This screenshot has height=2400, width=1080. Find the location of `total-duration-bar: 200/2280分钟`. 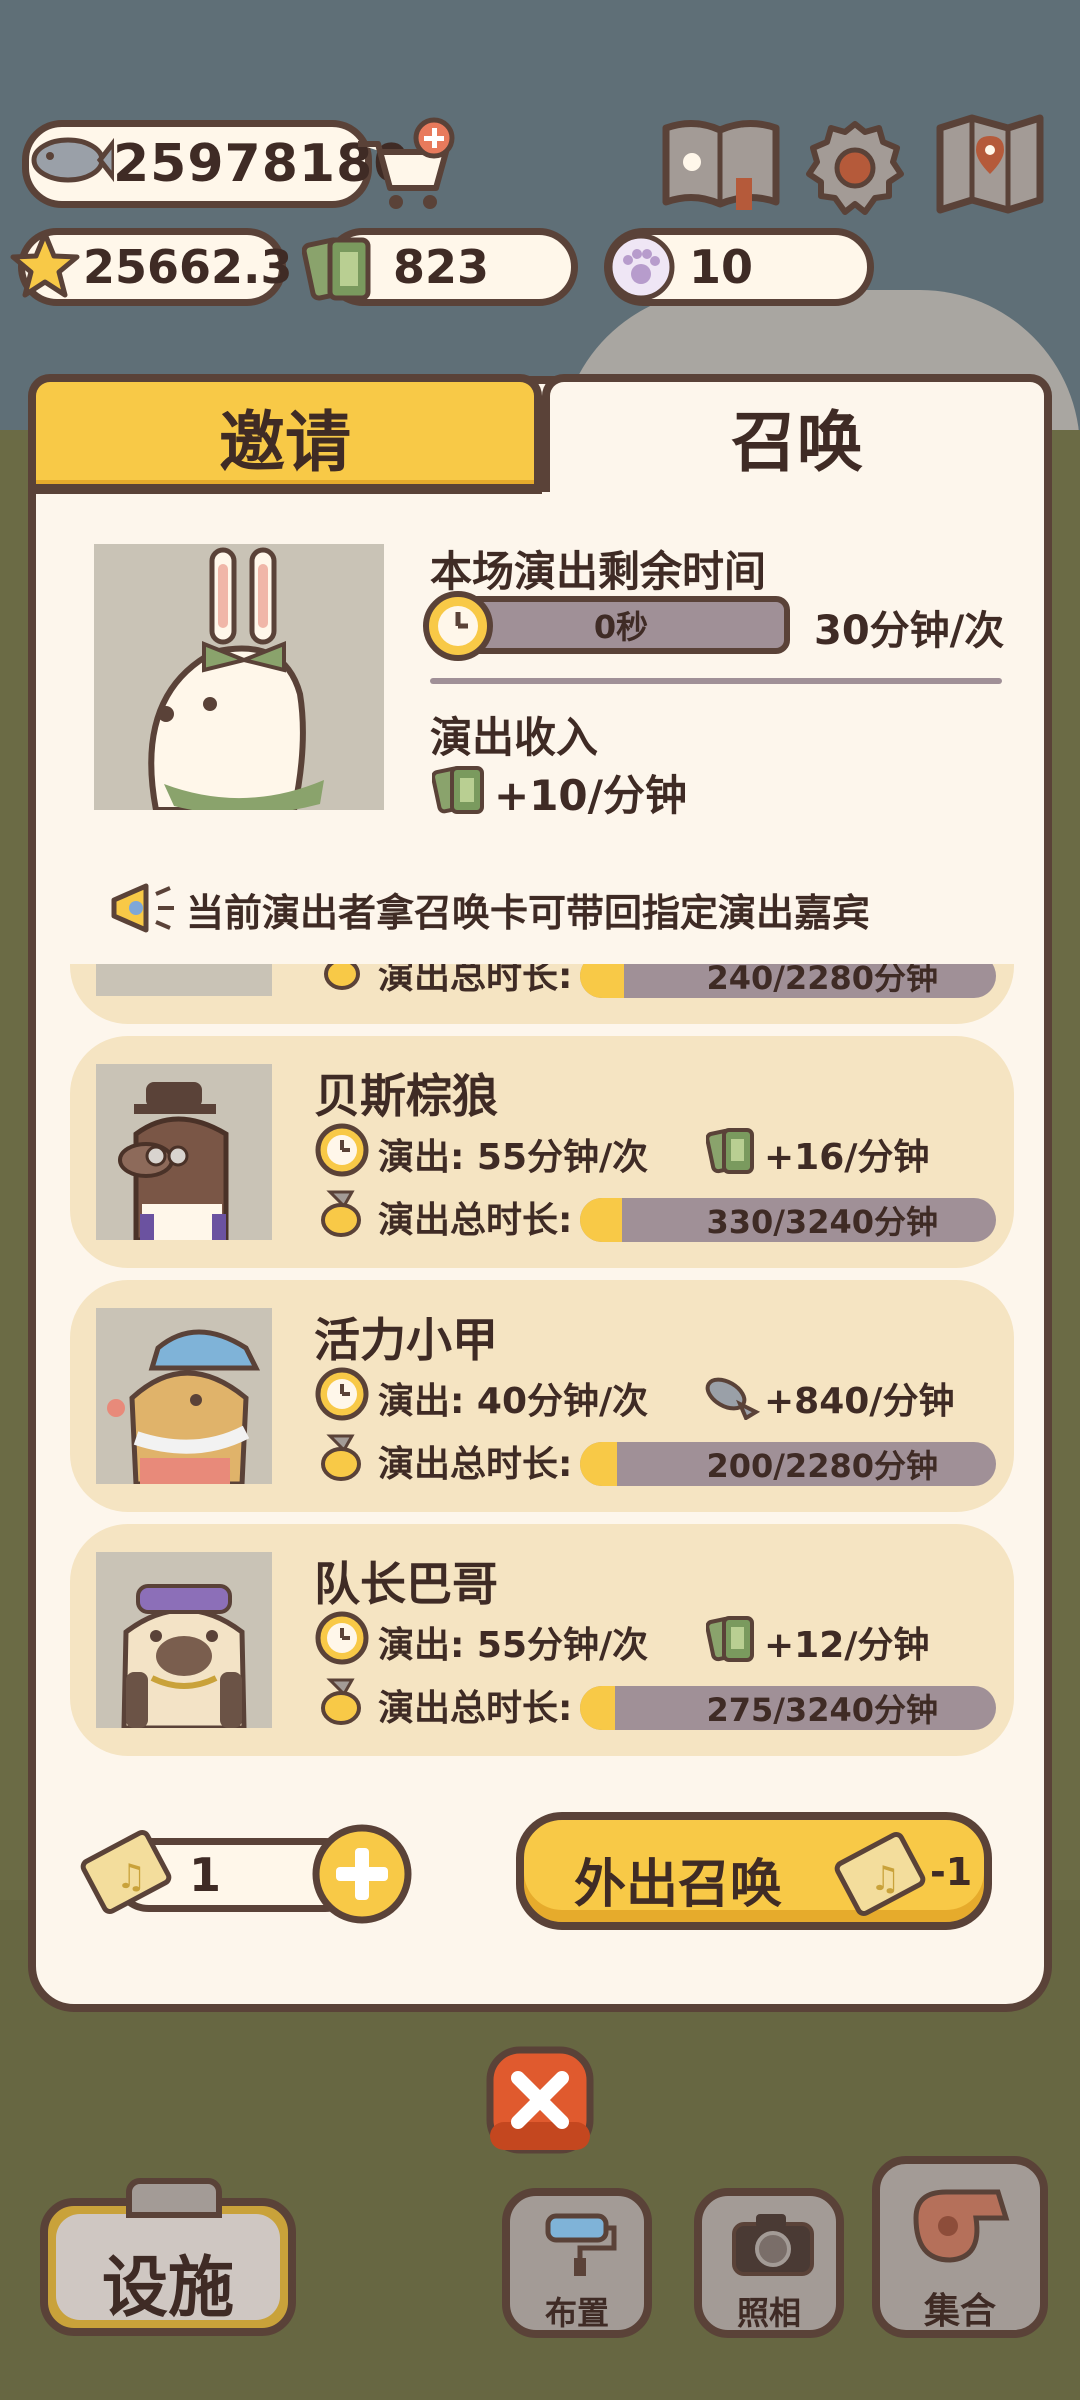

total-duration-bar: 200/2280分钟 is located at coordinates (788, 1464).